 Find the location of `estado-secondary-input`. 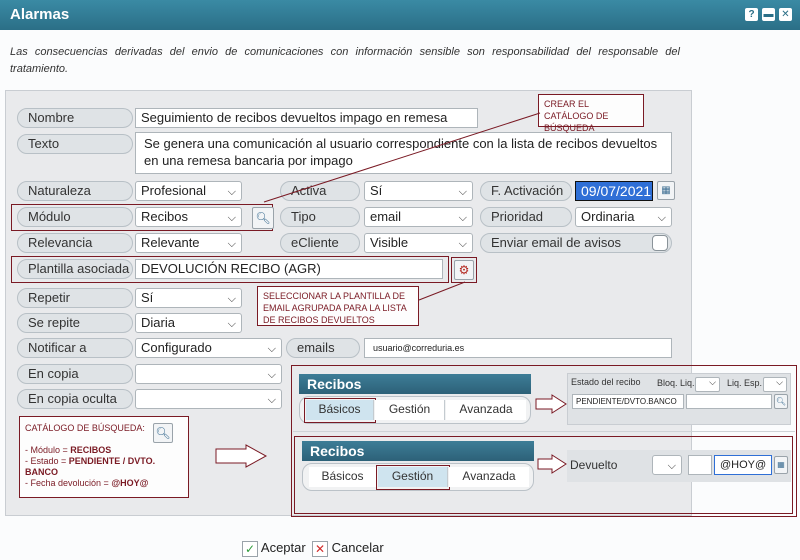

estado-secondary-input is located at coordinates (729, 401).